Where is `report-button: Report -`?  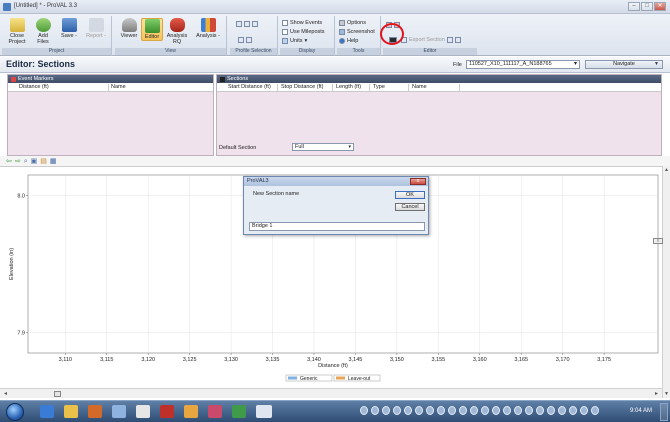
report-button: Report - is located at coordinates (96, 28).